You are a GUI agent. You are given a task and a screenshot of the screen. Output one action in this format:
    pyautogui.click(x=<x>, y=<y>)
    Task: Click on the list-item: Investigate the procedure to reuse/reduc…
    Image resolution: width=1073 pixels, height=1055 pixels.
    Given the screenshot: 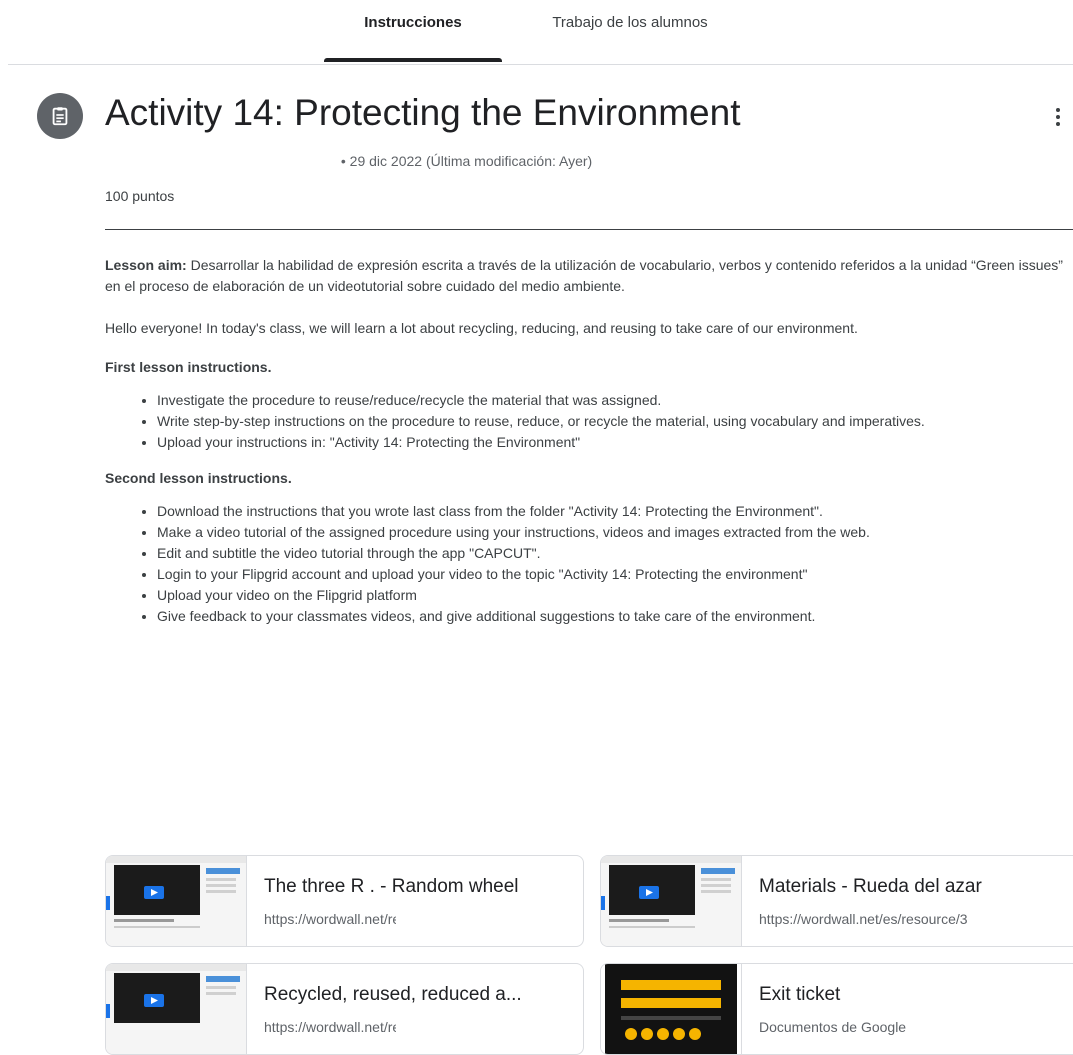 What is the action you would take?
    pyautogui.click(x=610, y=400)
    